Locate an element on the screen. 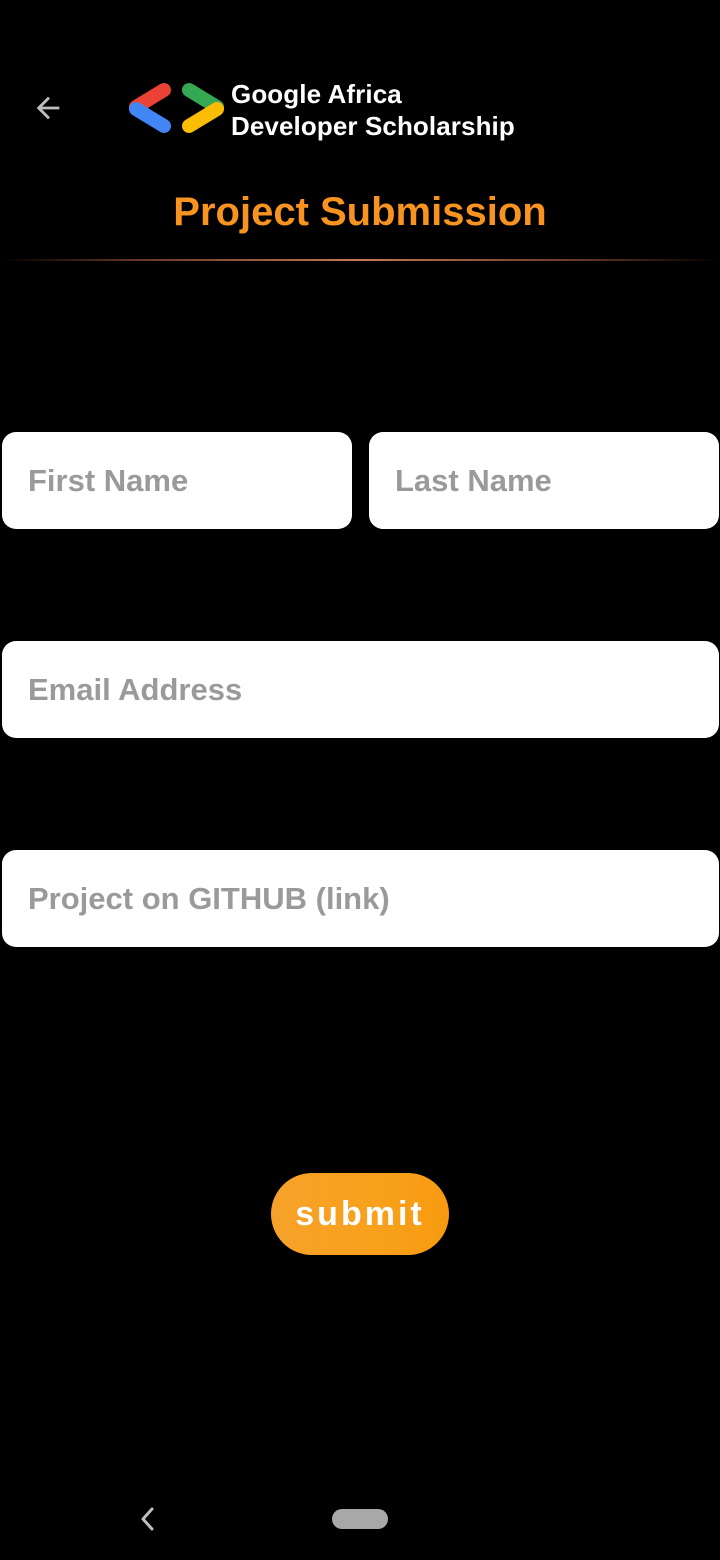 This screenshot has width=720, height=1560. chevron-left-icon is located at coordinates (147, 1519).